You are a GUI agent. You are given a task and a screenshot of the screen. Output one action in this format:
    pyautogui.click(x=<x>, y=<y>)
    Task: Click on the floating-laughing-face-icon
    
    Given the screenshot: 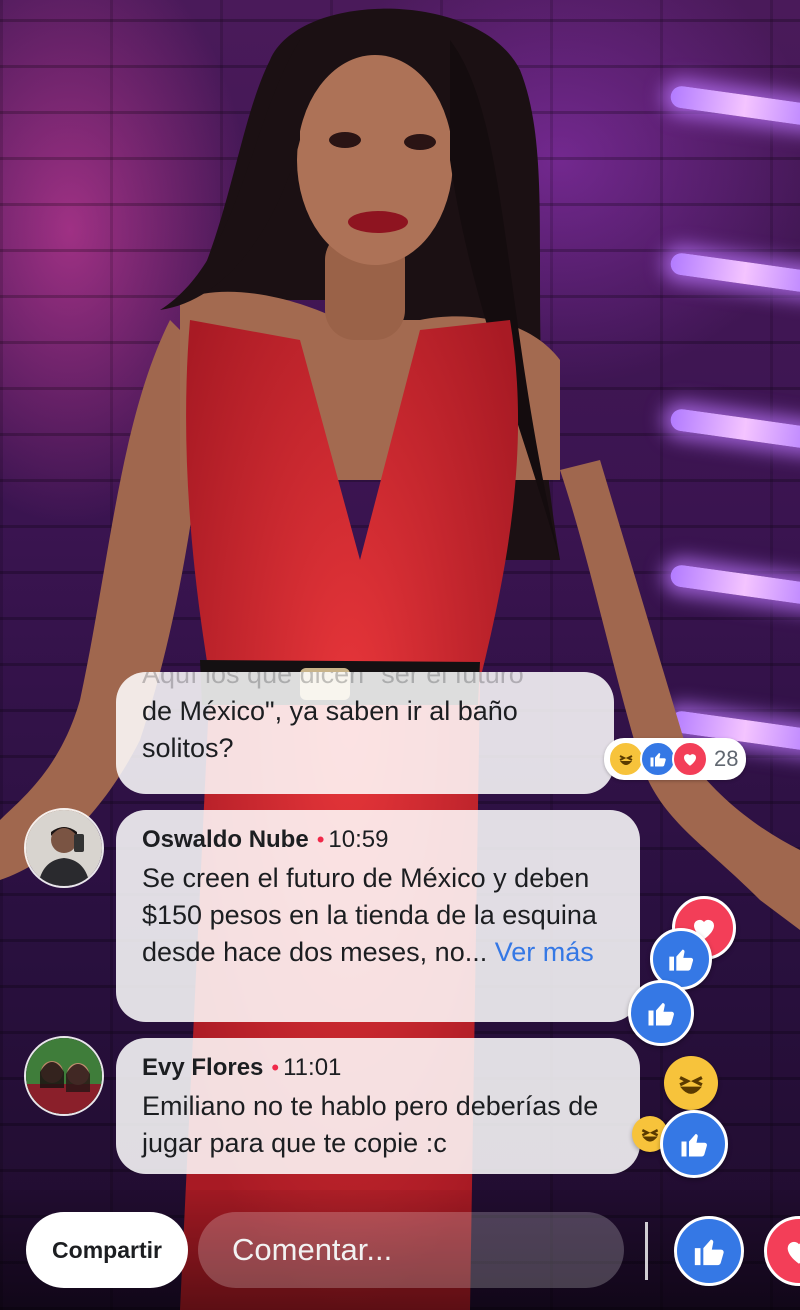 What is the action you would take?
    pyautogui.click(x=691, y=1083)
    